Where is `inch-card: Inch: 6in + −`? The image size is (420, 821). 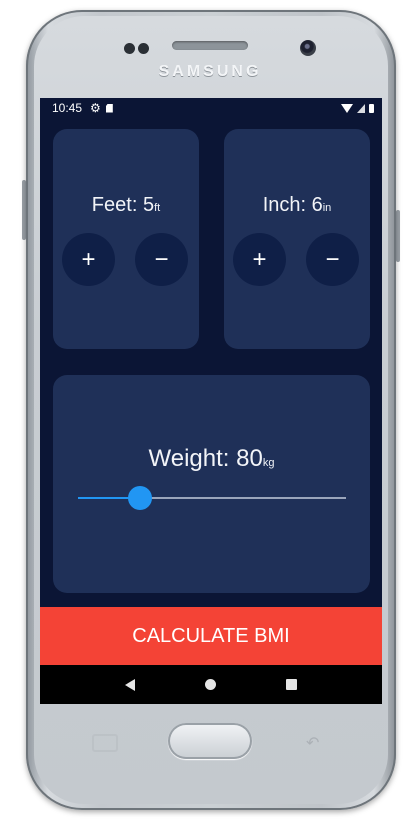
inch-card: Inch: 6in + − is located at coordinates (297, 239).